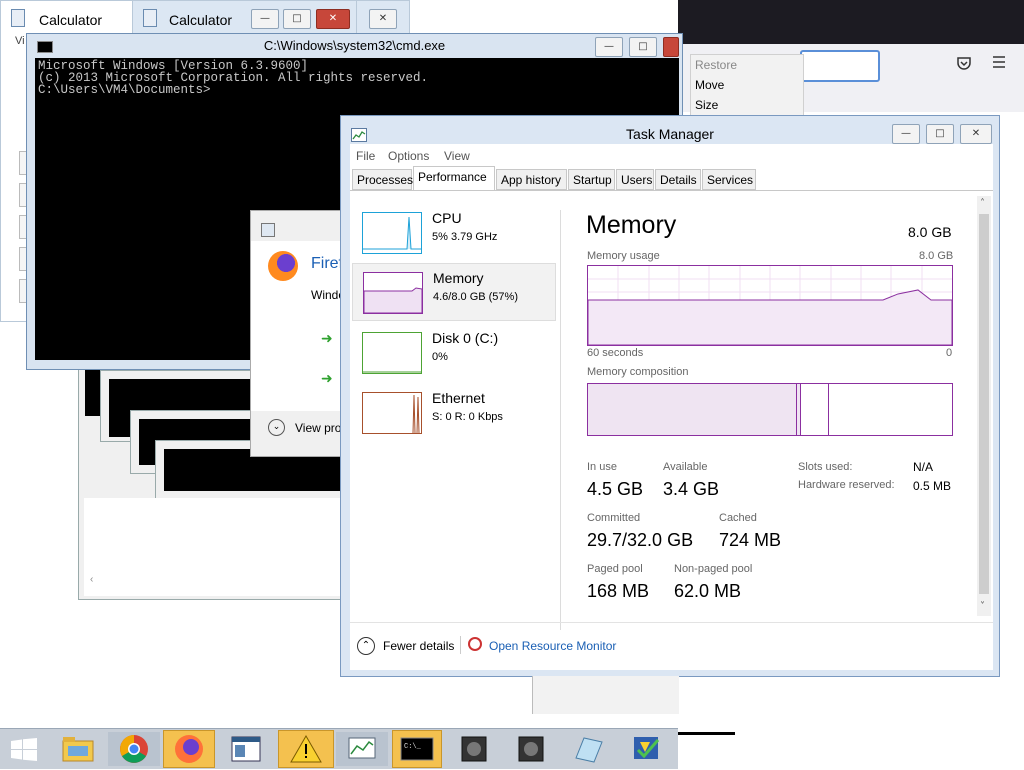  I want to click on tab-services: Services, so click(729, 179).